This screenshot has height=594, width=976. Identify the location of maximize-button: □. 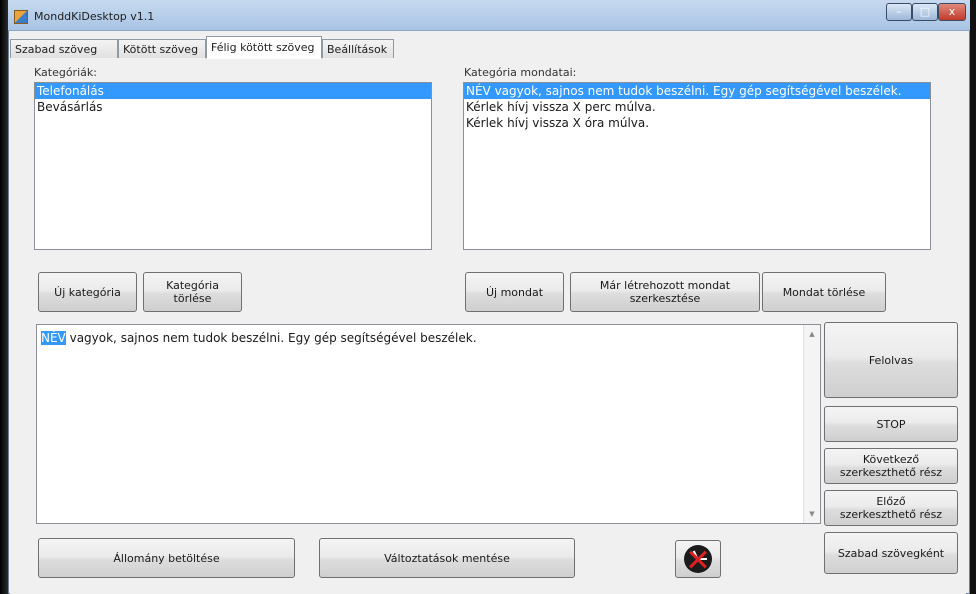
(925, 12).